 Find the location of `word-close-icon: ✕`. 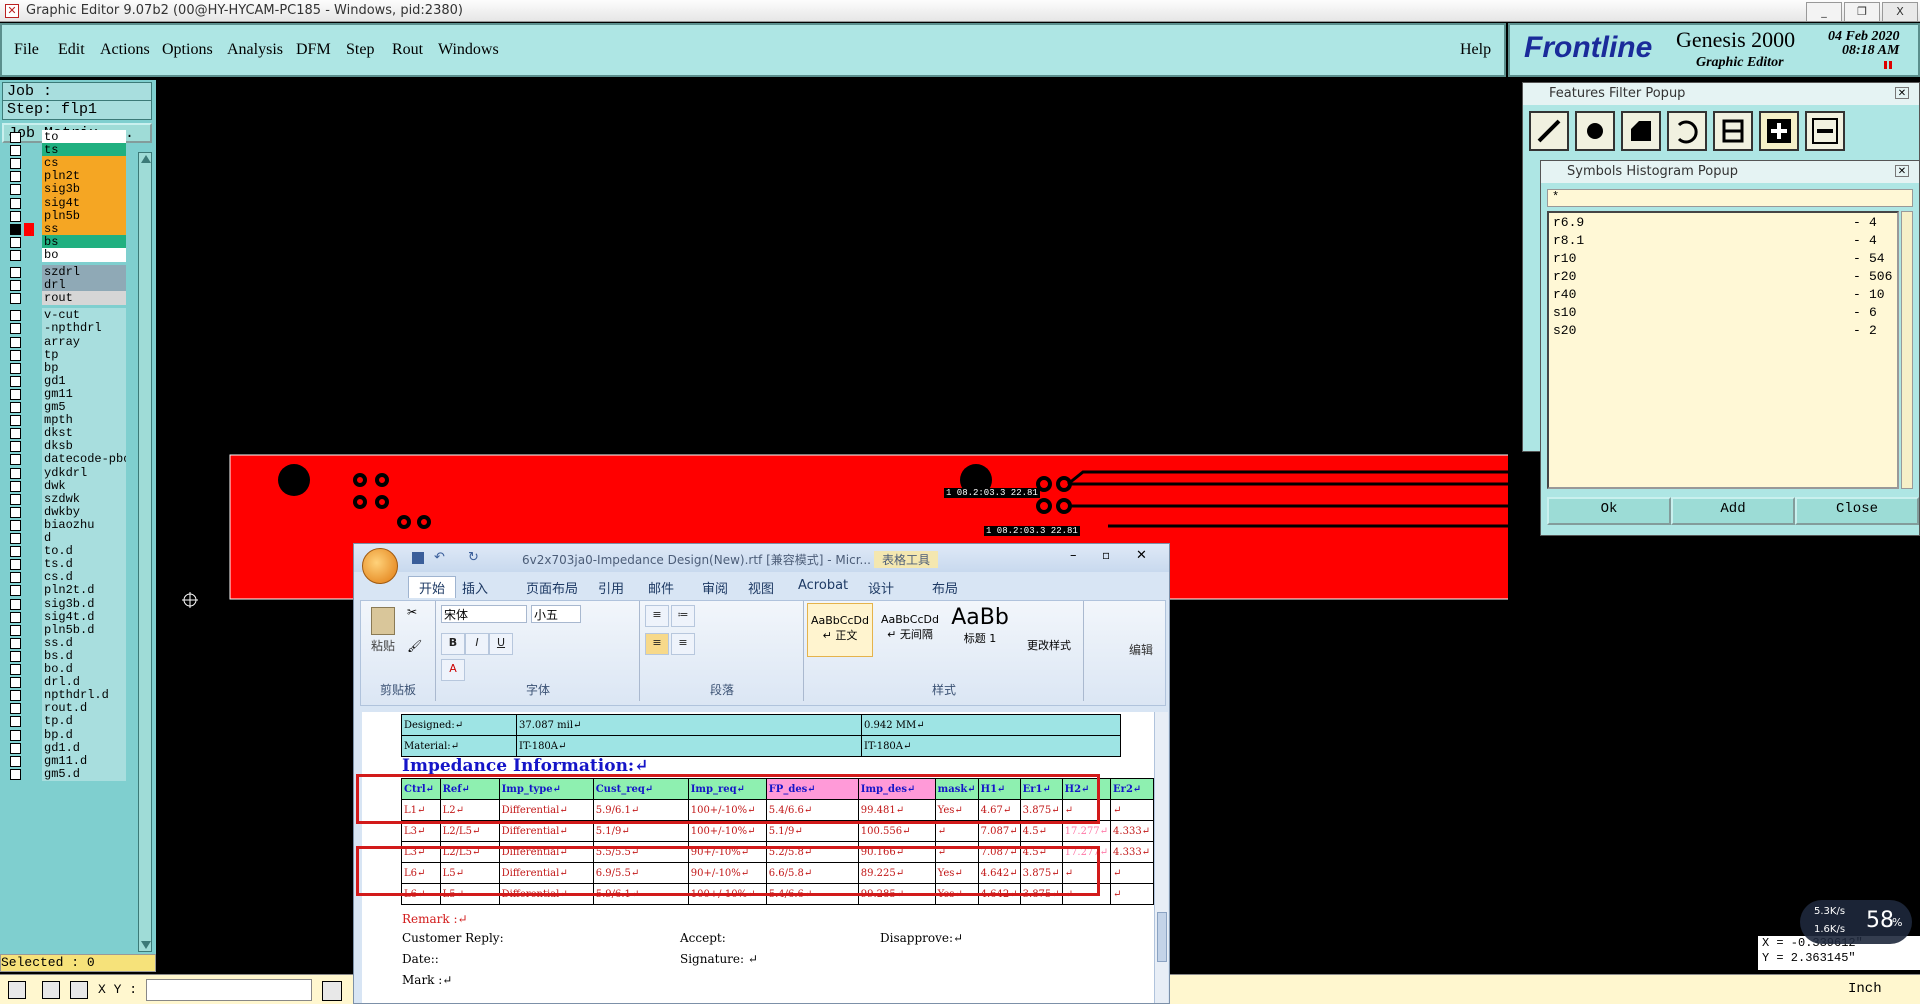

word-close-icon: ✕ is located at coordinates (1141, 555).